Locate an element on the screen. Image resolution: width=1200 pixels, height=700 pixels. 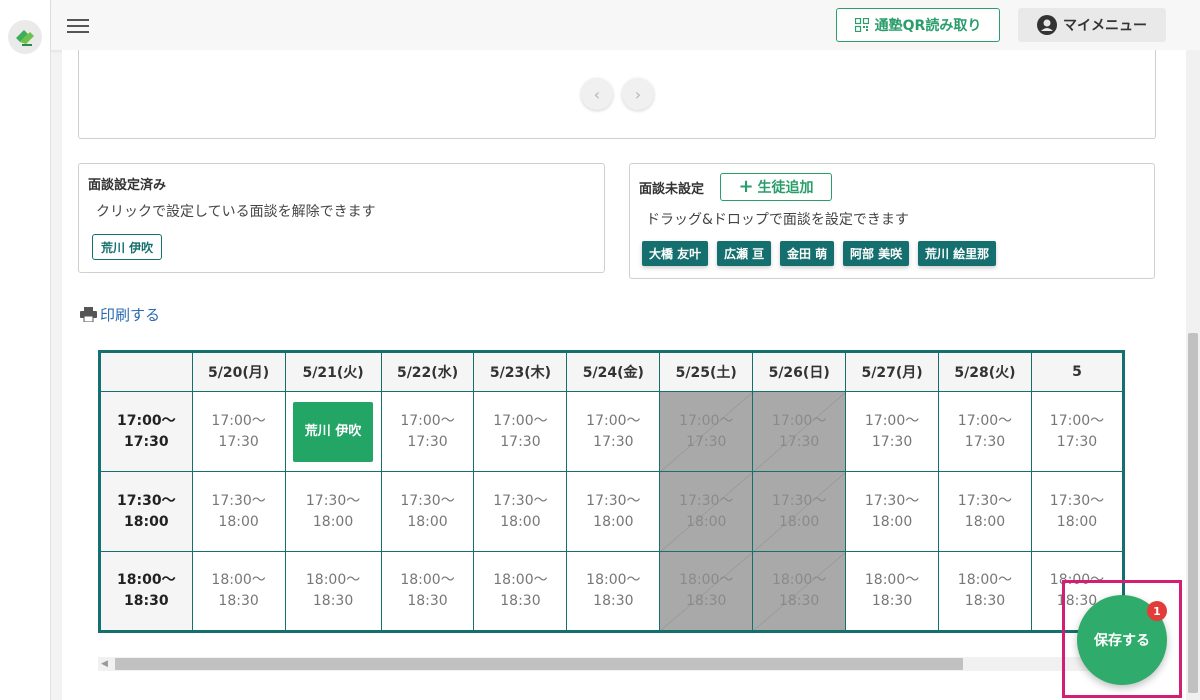
date-header: 5/23(木) is located at coordinates (520, 371).